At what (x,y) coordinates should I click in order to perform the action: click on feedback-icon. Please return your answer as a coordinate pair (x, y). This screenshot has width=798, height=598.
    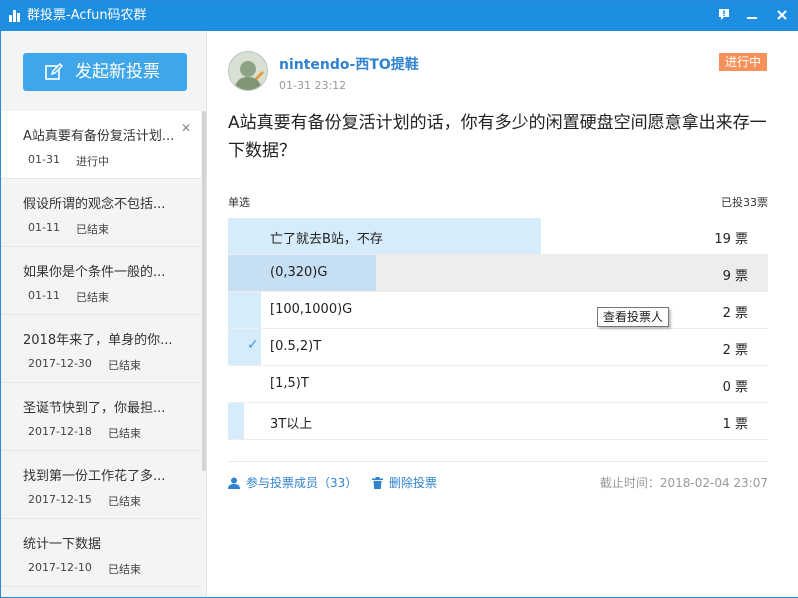
    Looking at the image, I should click on (724, 16).